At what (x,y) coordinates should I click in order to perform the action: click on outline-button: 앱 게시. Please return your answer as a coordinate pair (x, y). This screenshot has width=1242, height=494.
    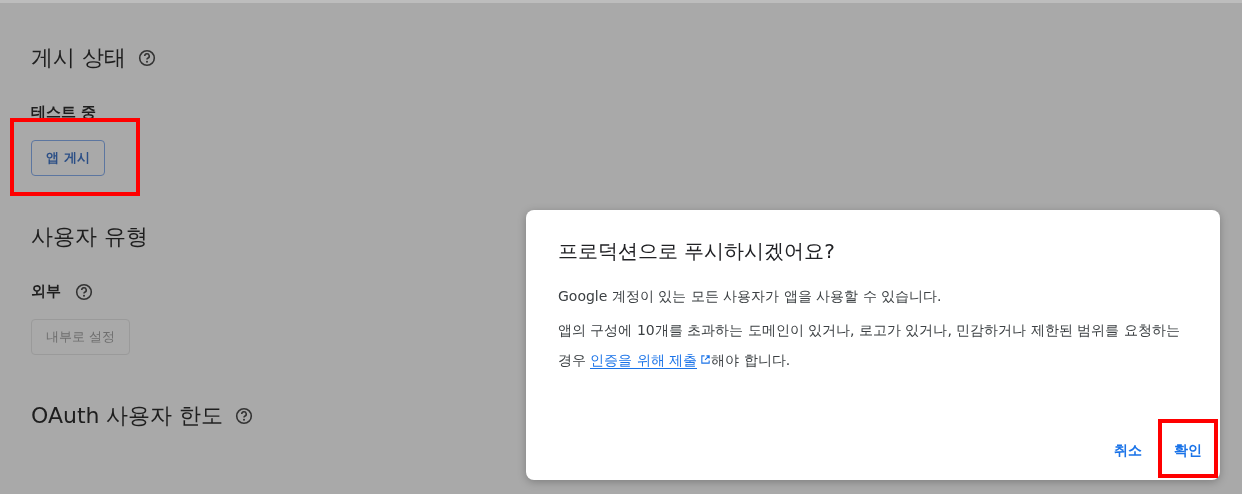
    Looking at the image, I should click on (68, 158).